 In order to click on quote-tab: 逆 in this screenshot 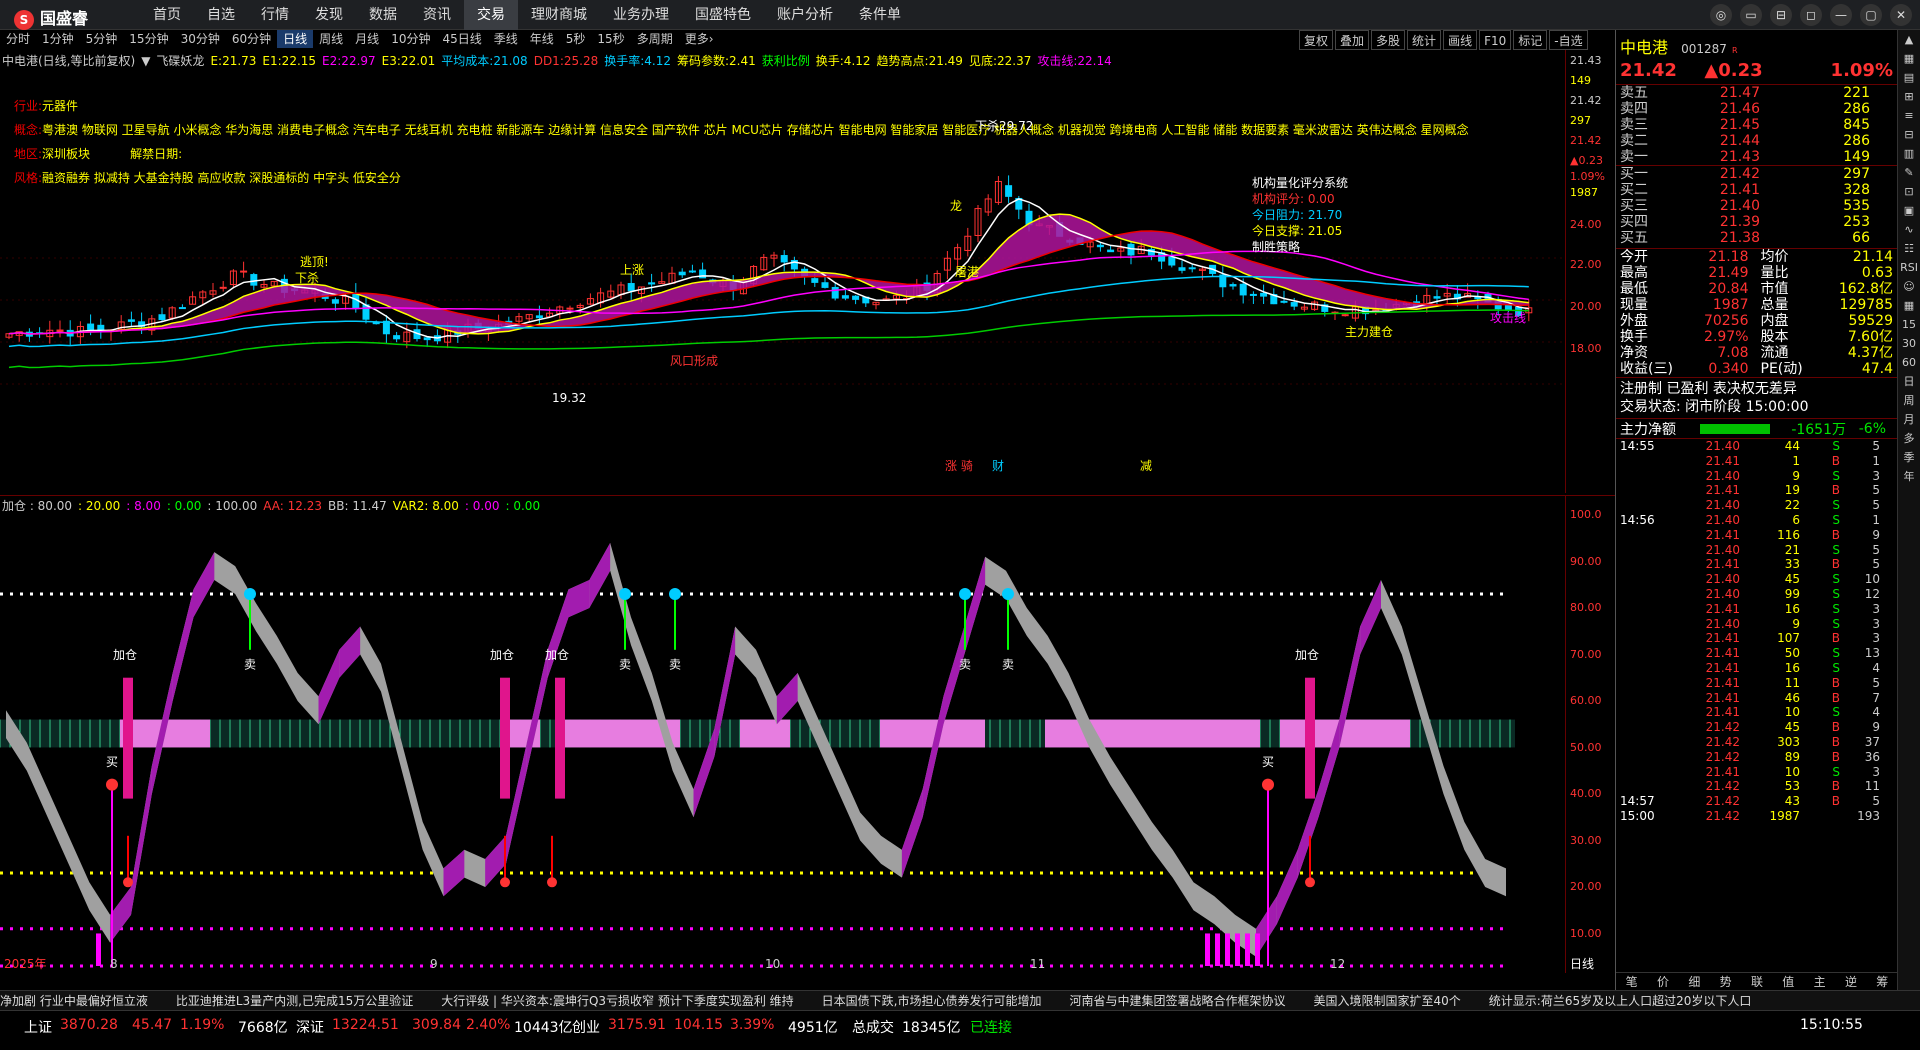, I will do `click(1850, 981)`.